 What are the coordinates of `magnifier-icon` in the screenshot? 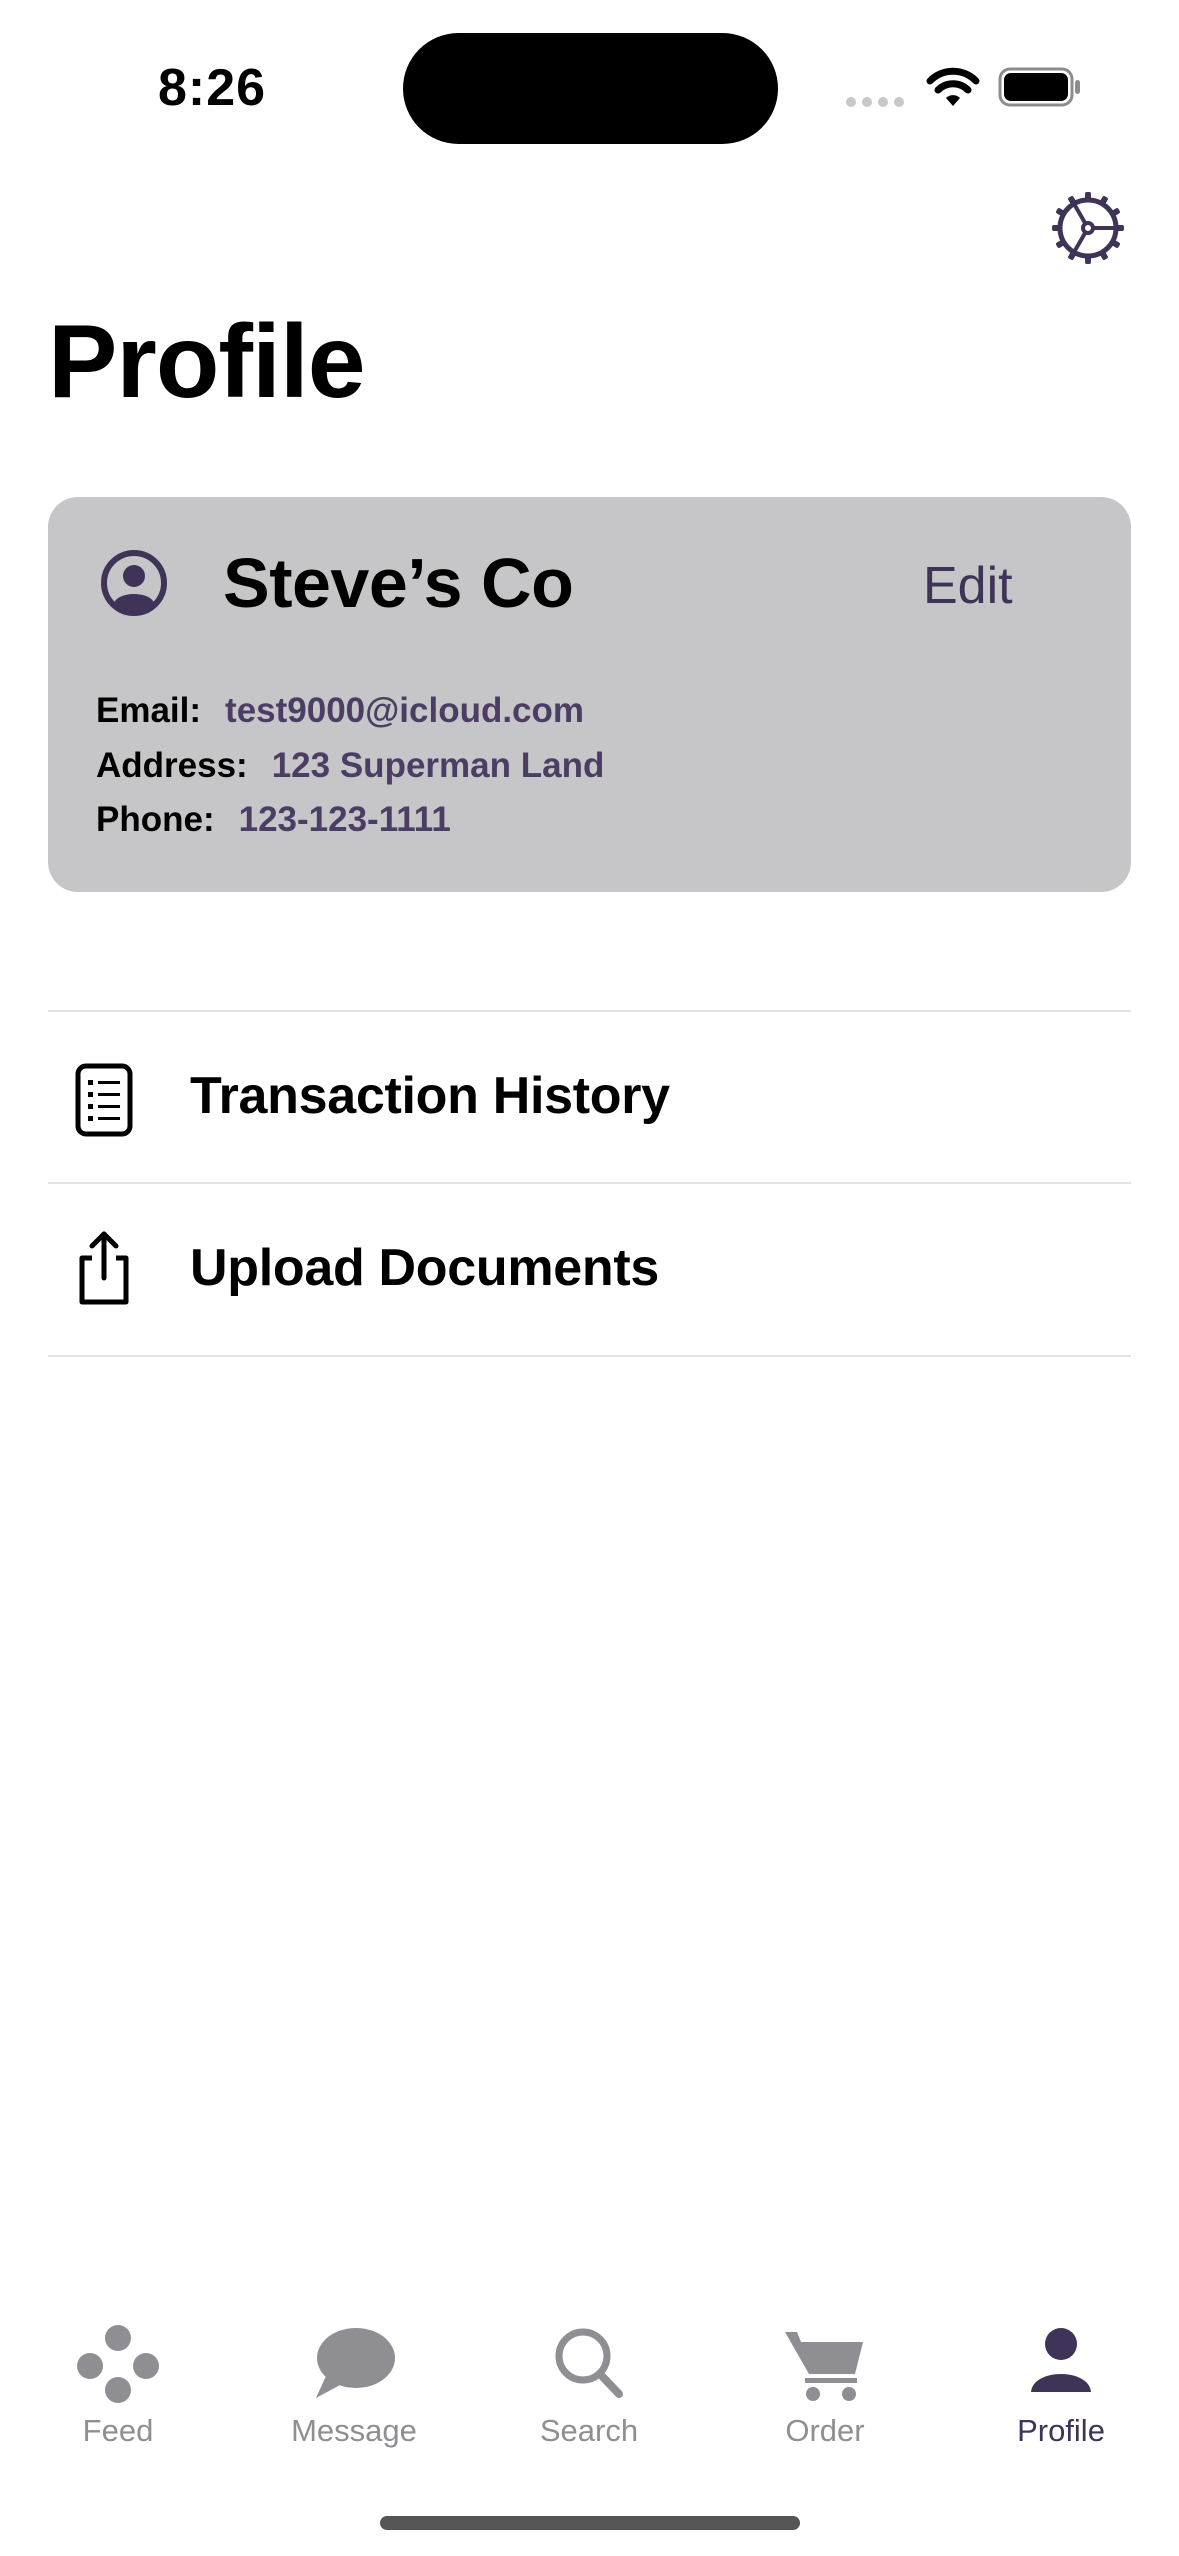 It's located at (589, 2363).